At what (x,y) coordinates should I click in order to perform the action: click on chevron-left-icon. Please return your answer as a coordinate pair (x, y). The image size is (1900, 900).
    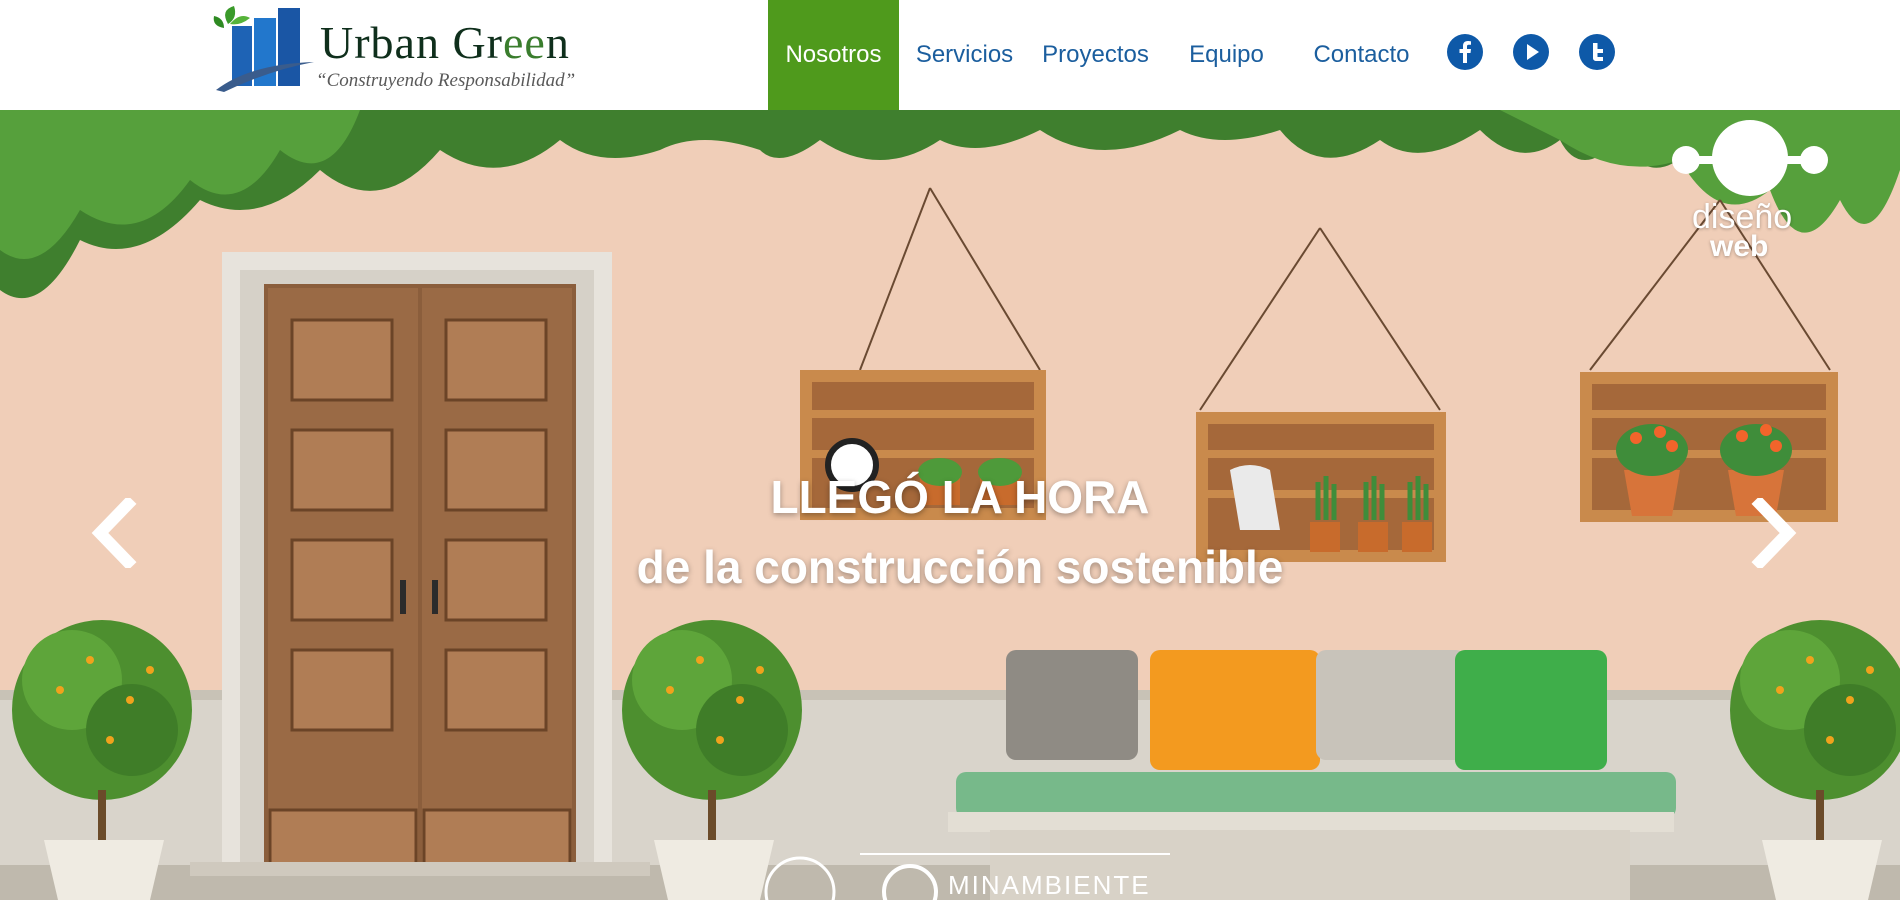
    Looking at the image, I should click on (114, 533).